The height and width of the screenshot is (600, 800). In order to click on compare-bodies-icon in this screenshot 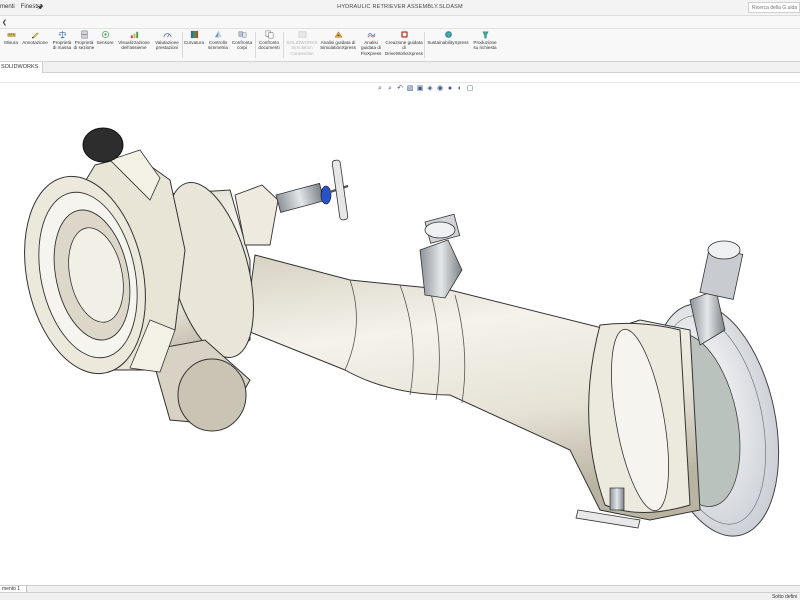, I will do `click(242, 34)`.